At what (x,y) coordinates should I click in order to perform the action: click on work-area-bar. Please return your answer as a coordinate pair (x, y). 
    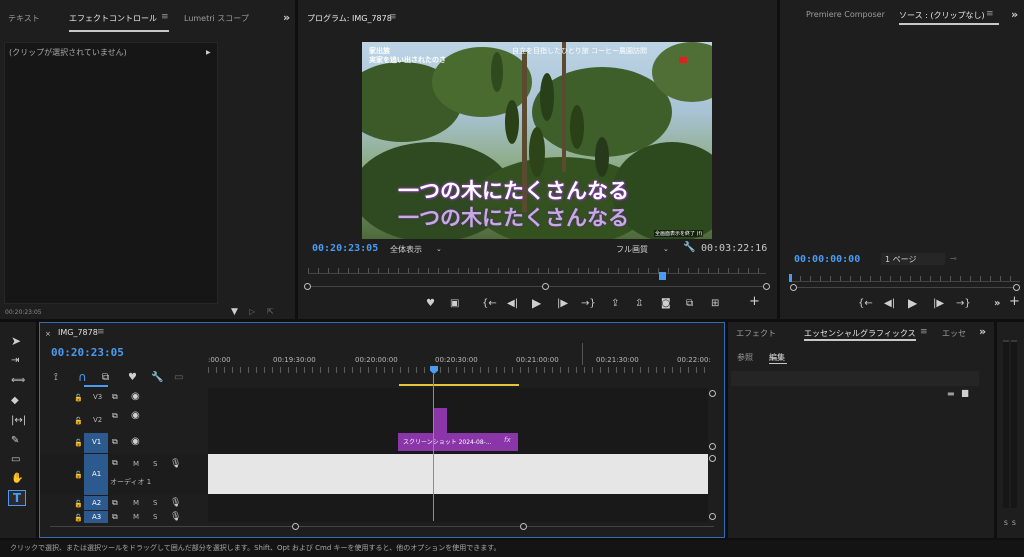
    Looking at the image, I should click on (459, 385).